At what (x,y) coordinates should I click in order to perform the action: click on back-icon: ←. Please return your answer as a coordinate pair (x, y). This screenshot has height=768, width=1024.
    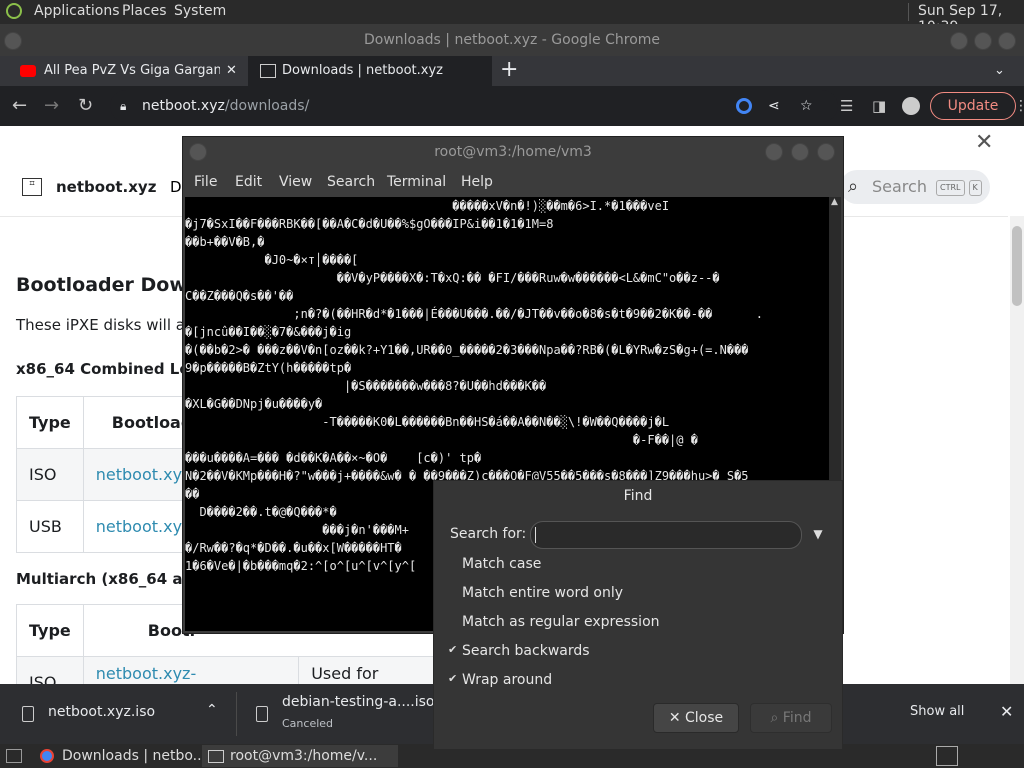
    Looking at the image, I should click on (19, 106).